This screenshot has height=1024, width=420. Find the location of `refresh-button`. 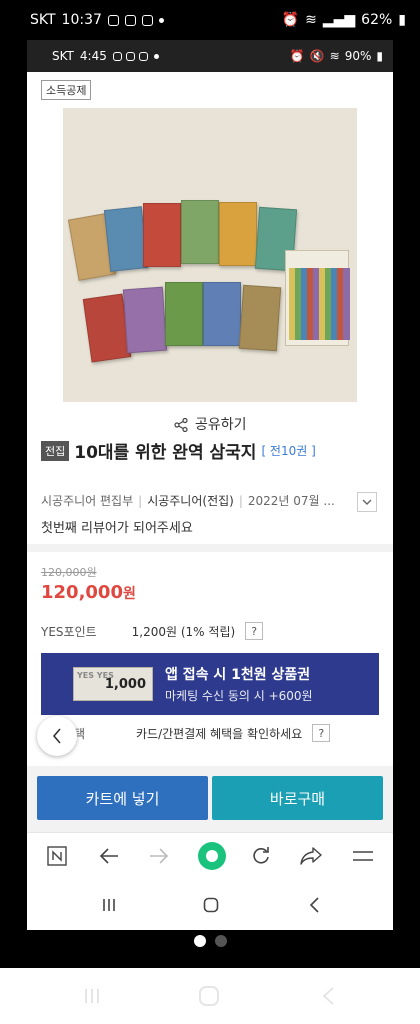

refresh-button is located at coordinates (261, 856).